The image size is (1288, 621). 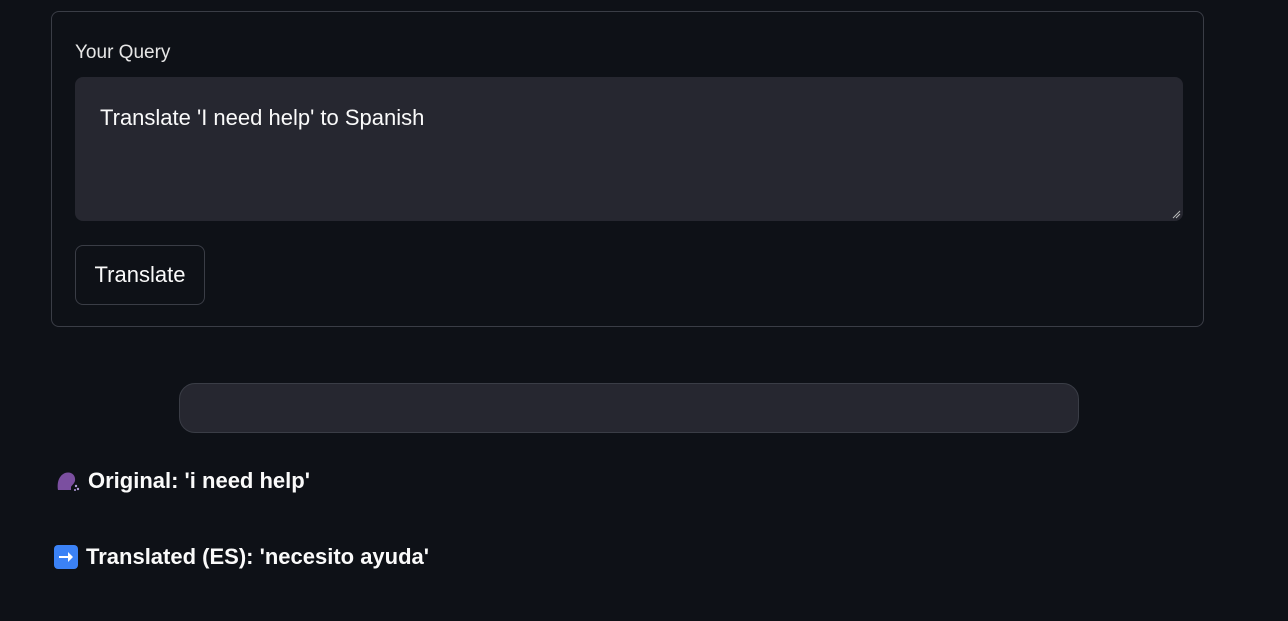 I want to click on translated-result: Translated (ES): 'necesito ayuda', so click(x=241, y=557).